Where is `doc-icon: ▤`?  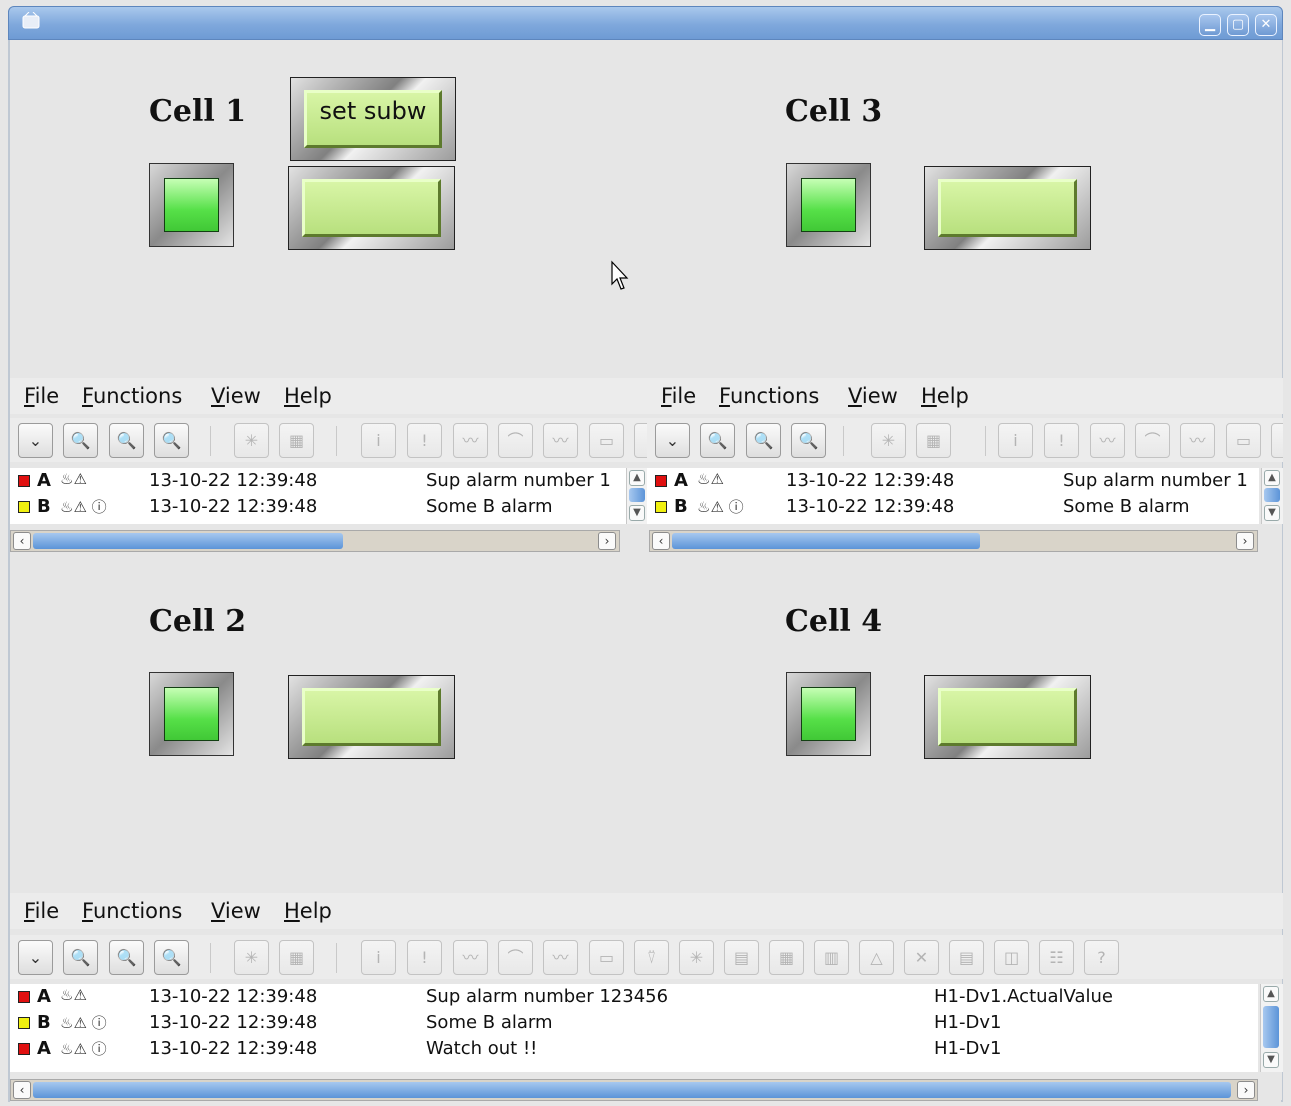 doc-icon: ▤ is located at coordinates (741, 957).